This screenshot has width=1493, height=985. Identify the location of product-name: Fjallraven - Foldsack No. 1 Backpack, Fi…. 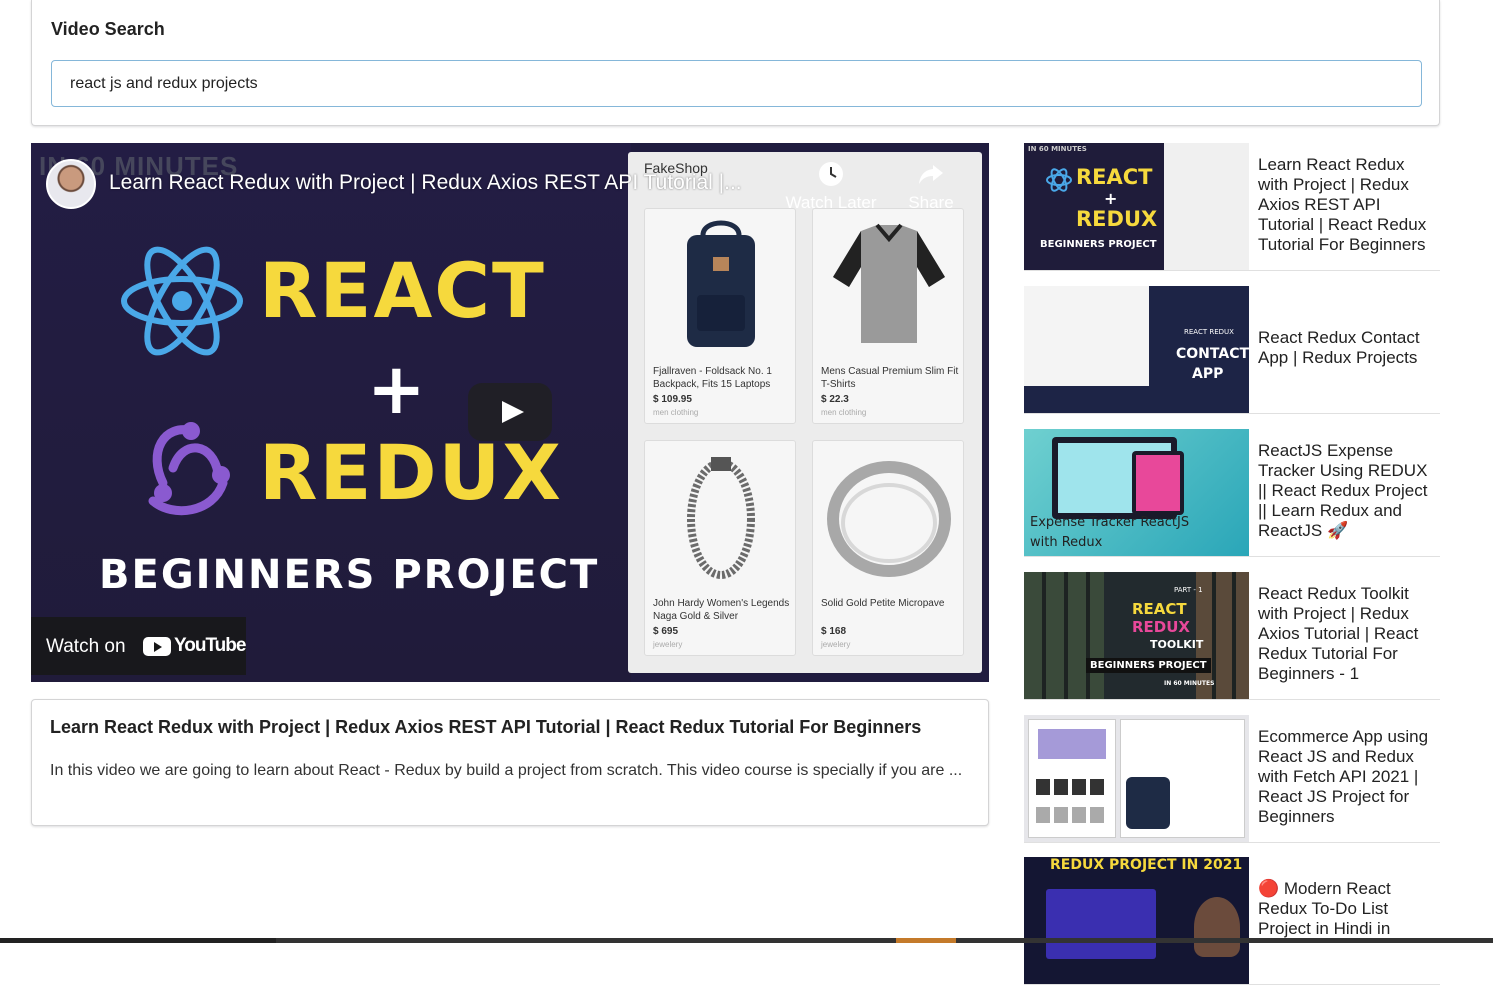
(712, 378).